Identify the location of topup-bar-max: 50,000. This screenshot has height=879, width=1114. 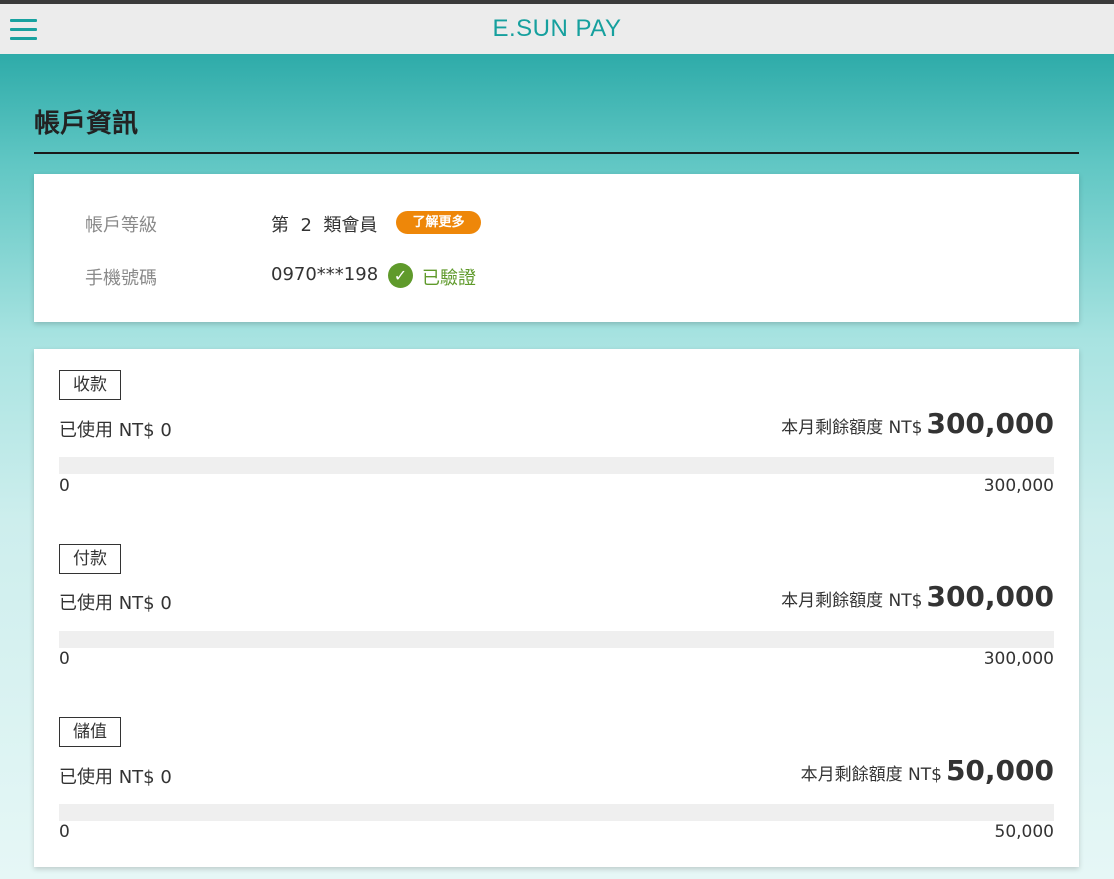
(1024, 832).